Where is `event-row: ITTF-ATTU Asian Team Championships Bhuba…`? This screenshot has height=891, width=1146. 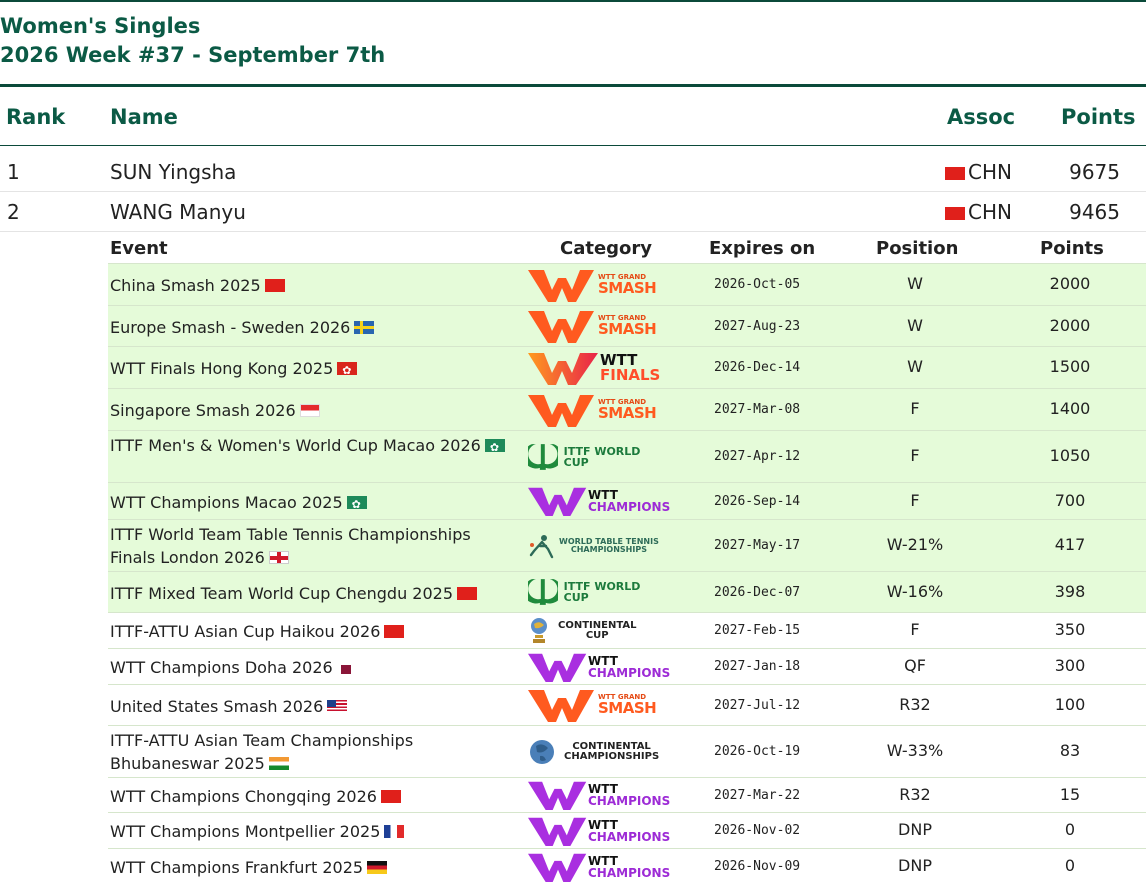 event-row: ITTF-ATTU Asian Team Championships Bhuba… is located at coordinates (627, 751).